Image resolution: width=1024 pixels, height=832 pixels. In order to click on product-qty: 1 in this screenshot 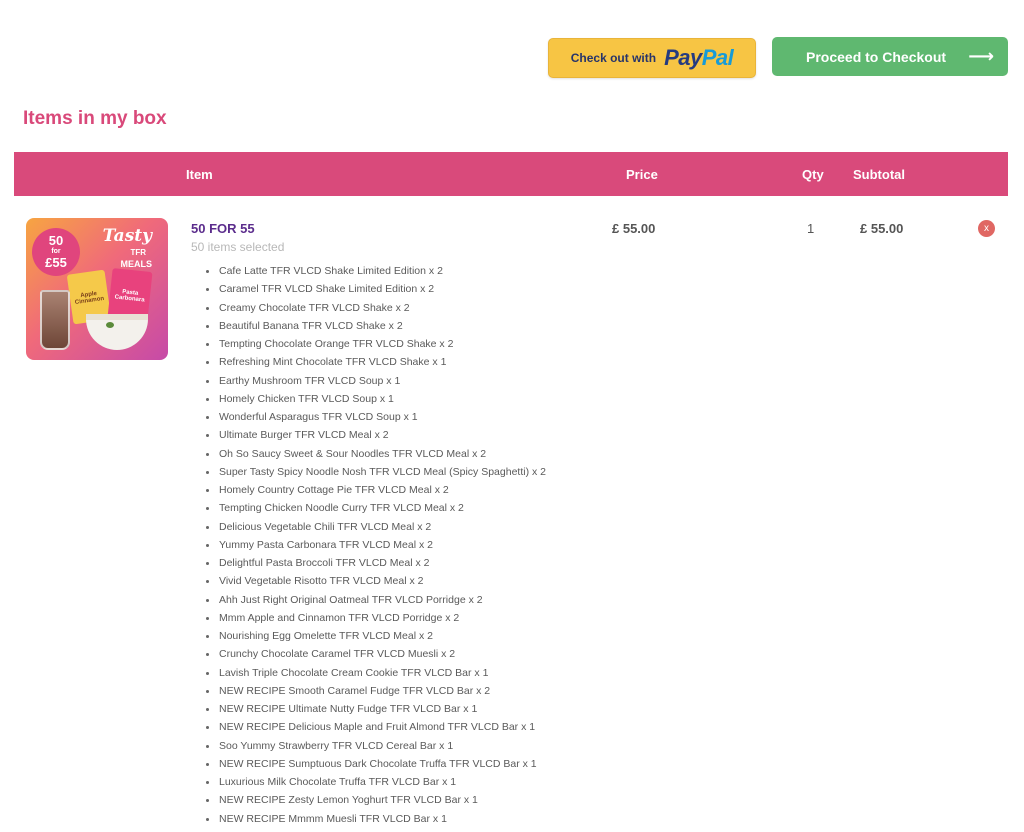, I will do `click(811, 228)`.